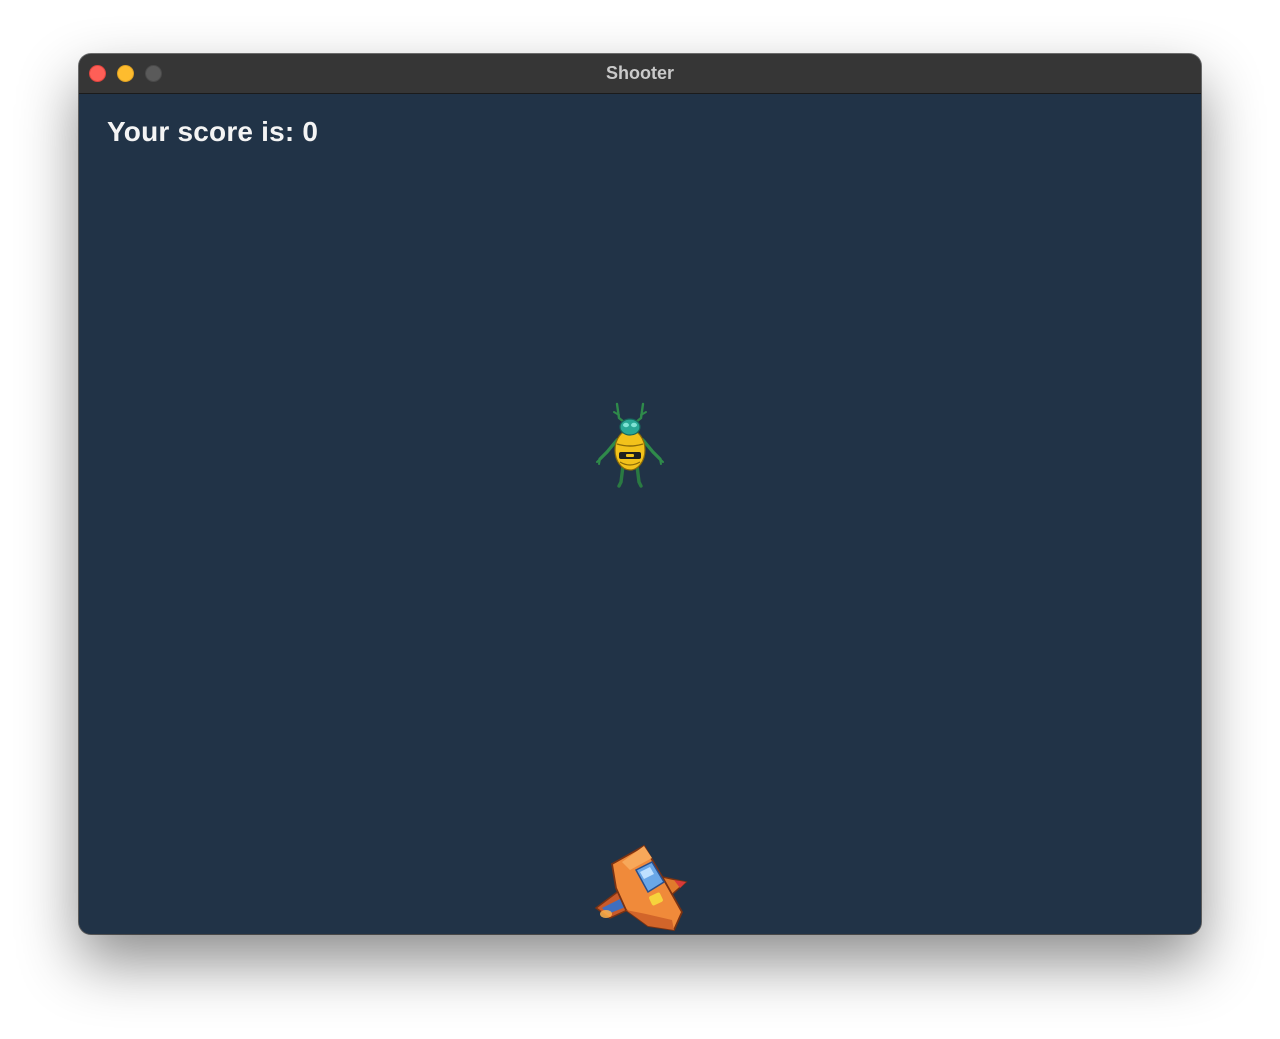  What do you see at coordinates (213, 131) in the screenshot?
I see `score-label: Your score is: 0` at bounding box center [213, 131].